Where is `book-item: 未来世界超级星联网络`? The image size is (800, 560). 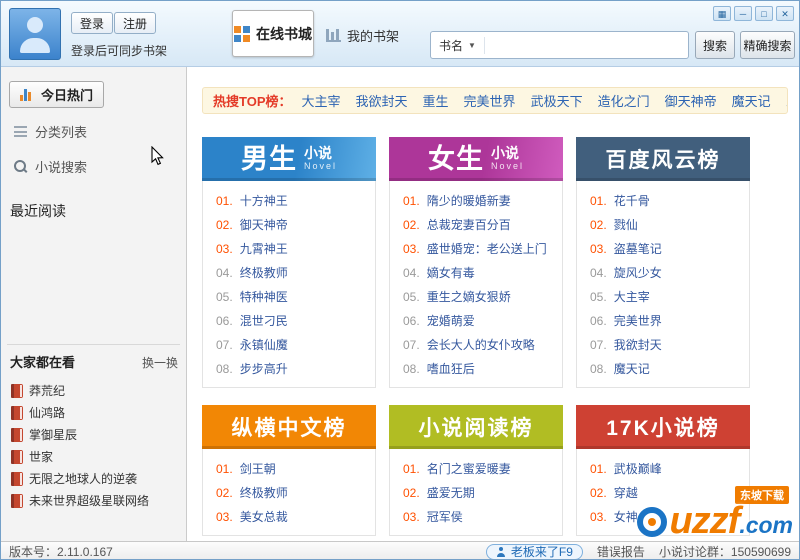 book-item: 未来世界超级星联网络 is located at coordinates (97, 500).